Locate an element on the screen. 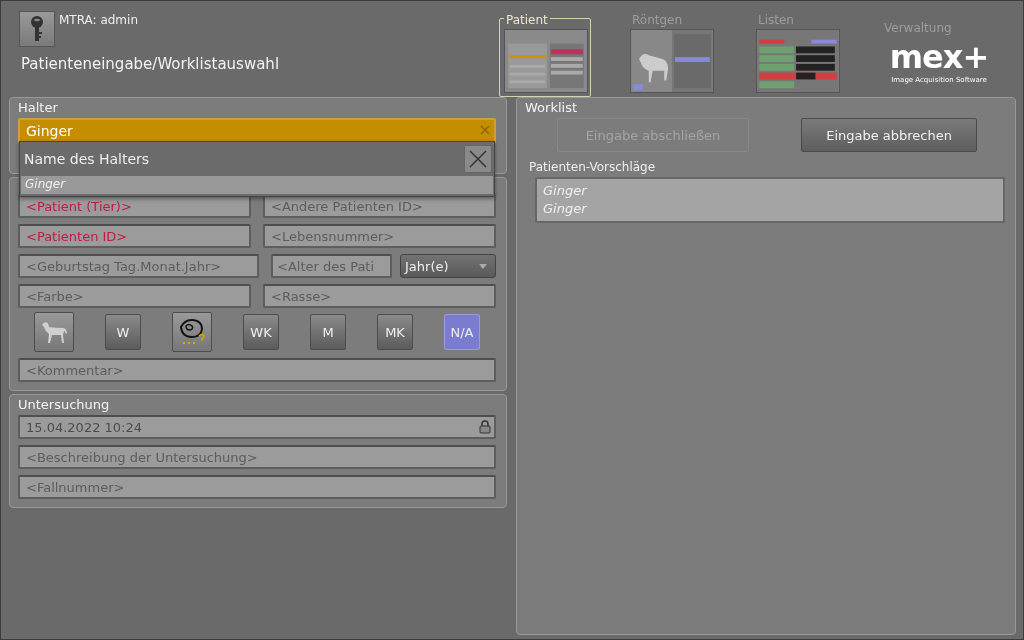  panel-title: Halter is located at coordinates (38, 108).